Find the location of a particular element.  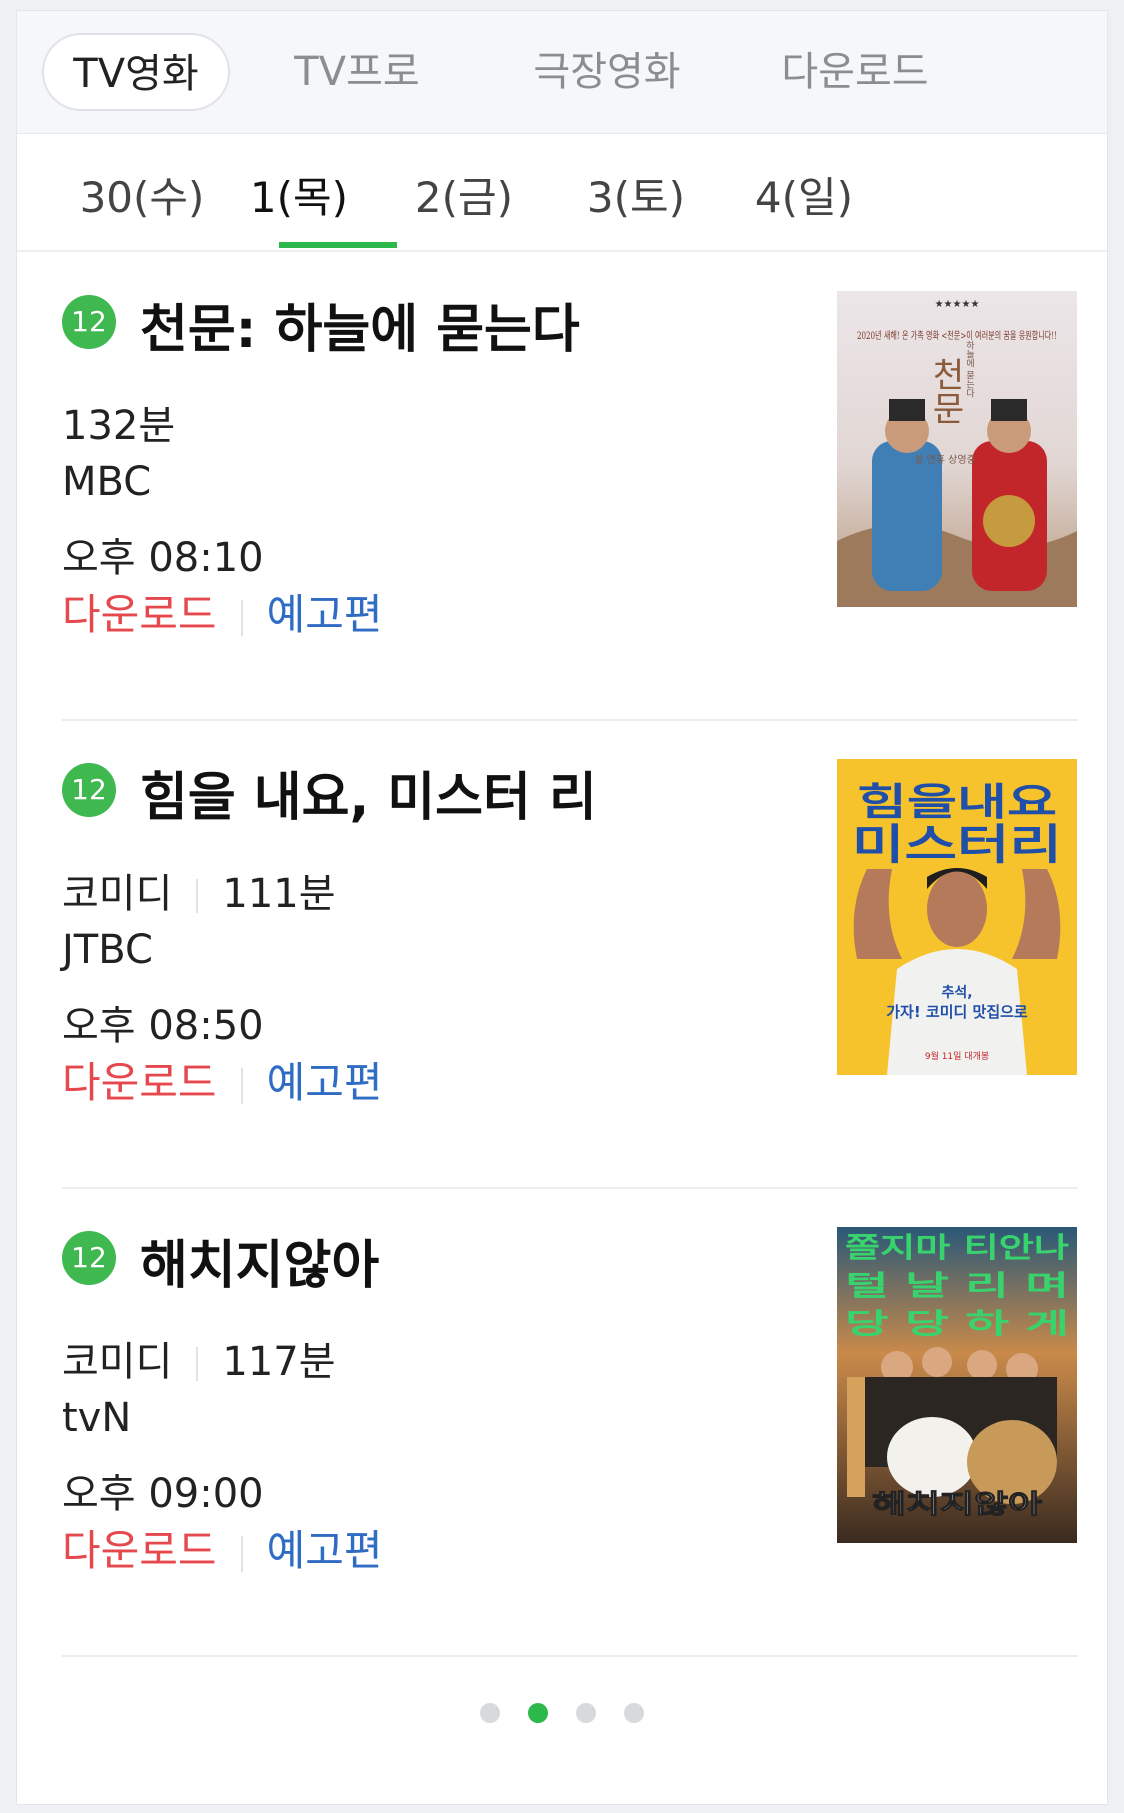

poster-line1: 쫄지마 티안나 is located at coordinates (957, 1247).